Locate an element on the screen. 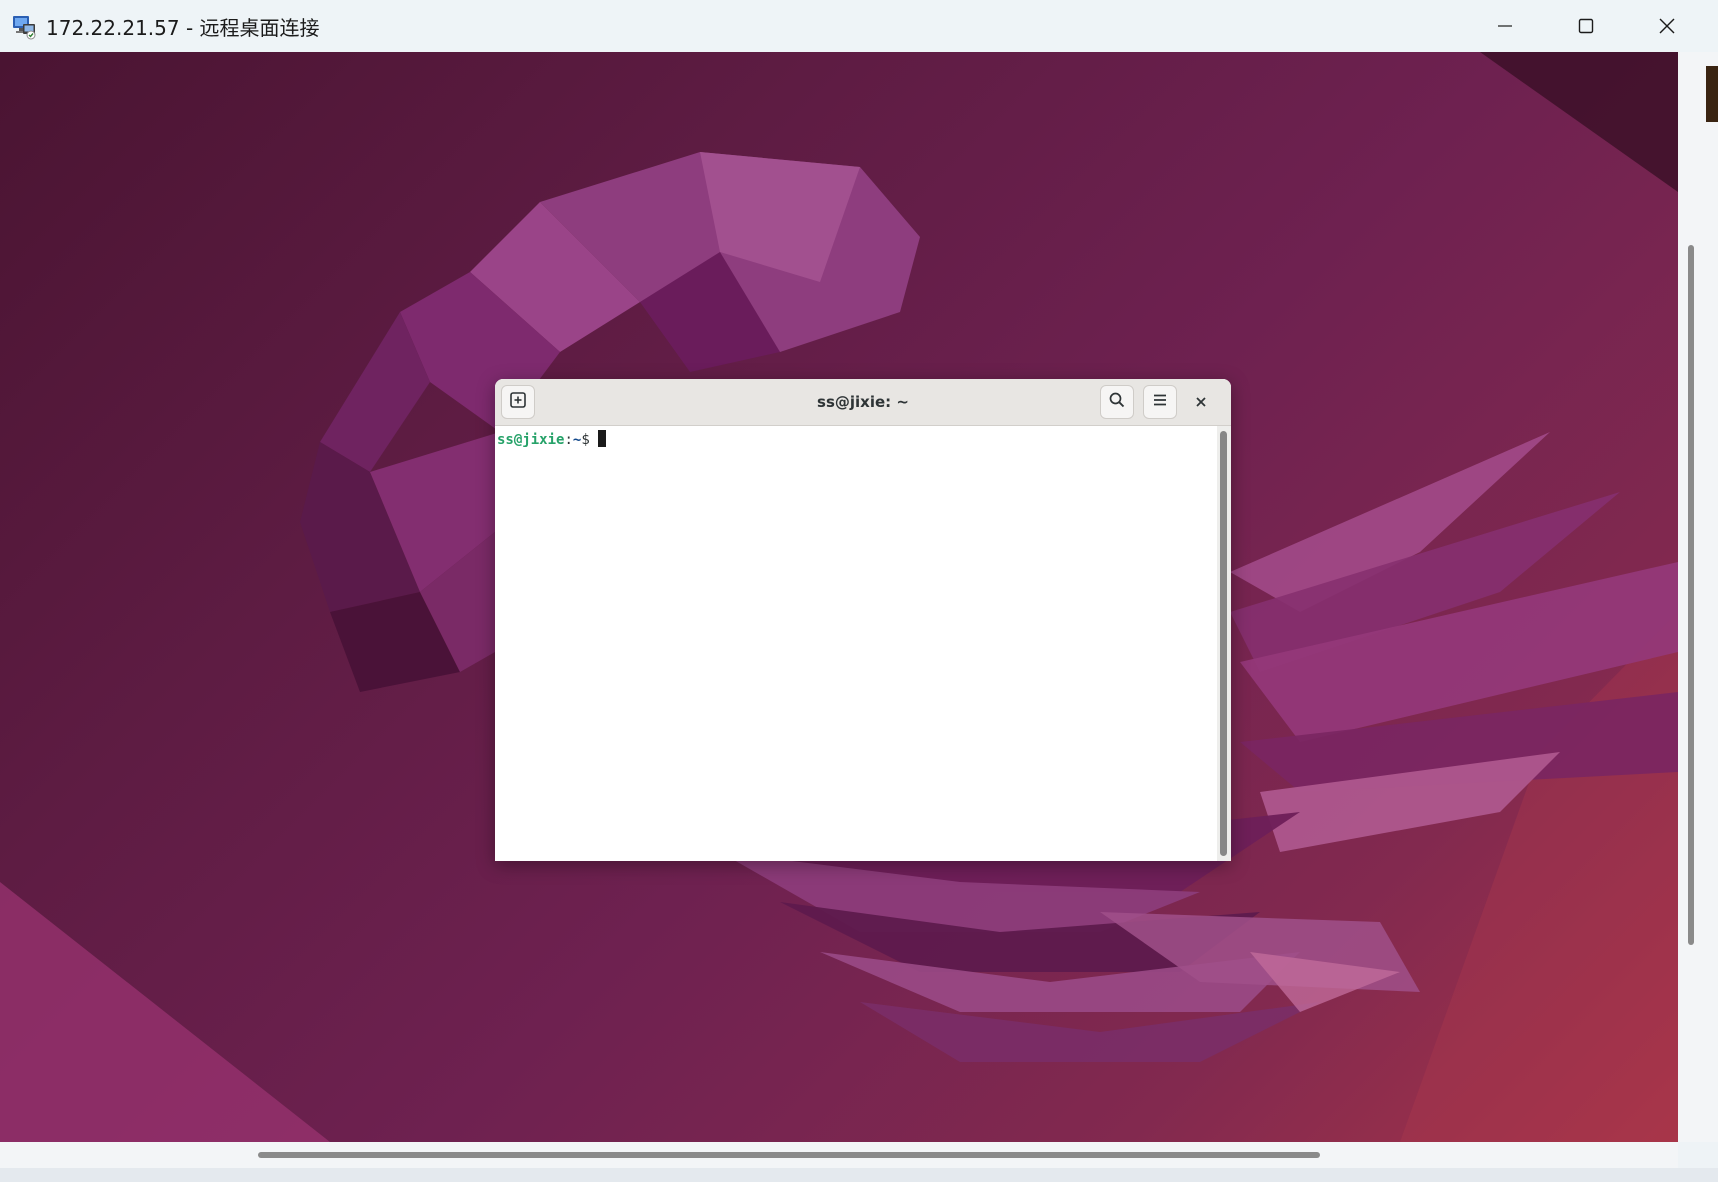  vertical-scrollbar is located at coordinates (1698, 597).